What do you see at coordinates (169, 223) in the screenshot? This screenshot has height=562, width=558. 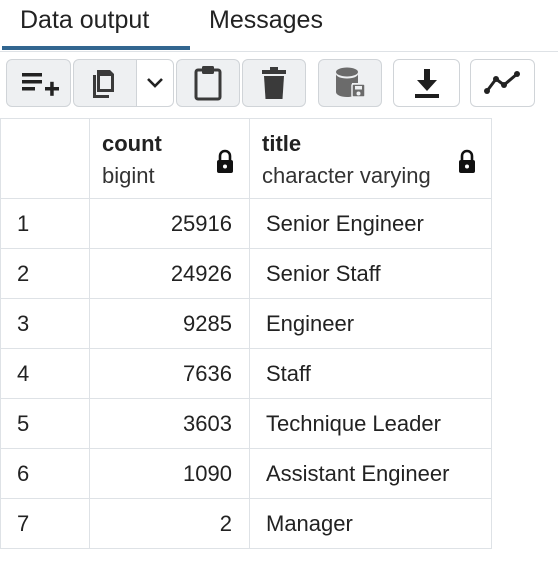 I see `count-cell: 25916` at bounding box center [169, 223].